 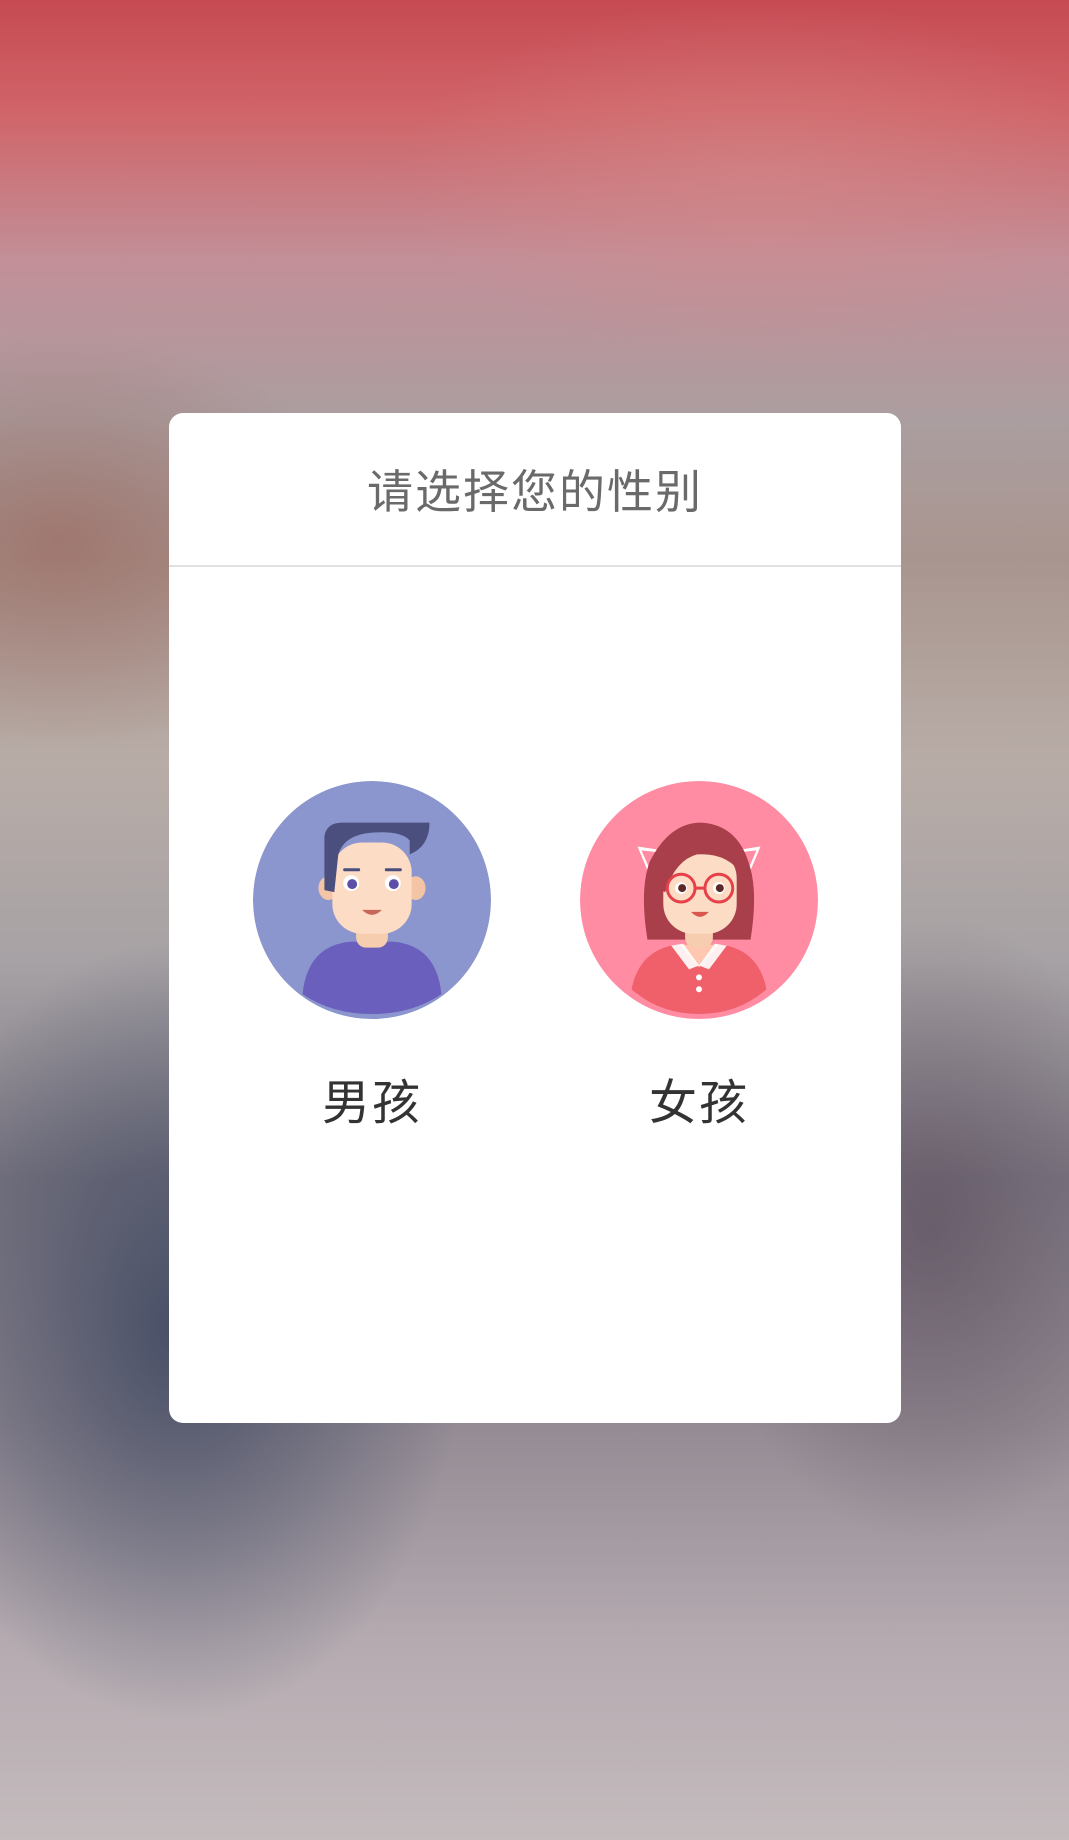 What do you see at coordinates (372, 1098) in the screenshot?
I see `boy-label: 男孩` at bounding box center [372, 1098].